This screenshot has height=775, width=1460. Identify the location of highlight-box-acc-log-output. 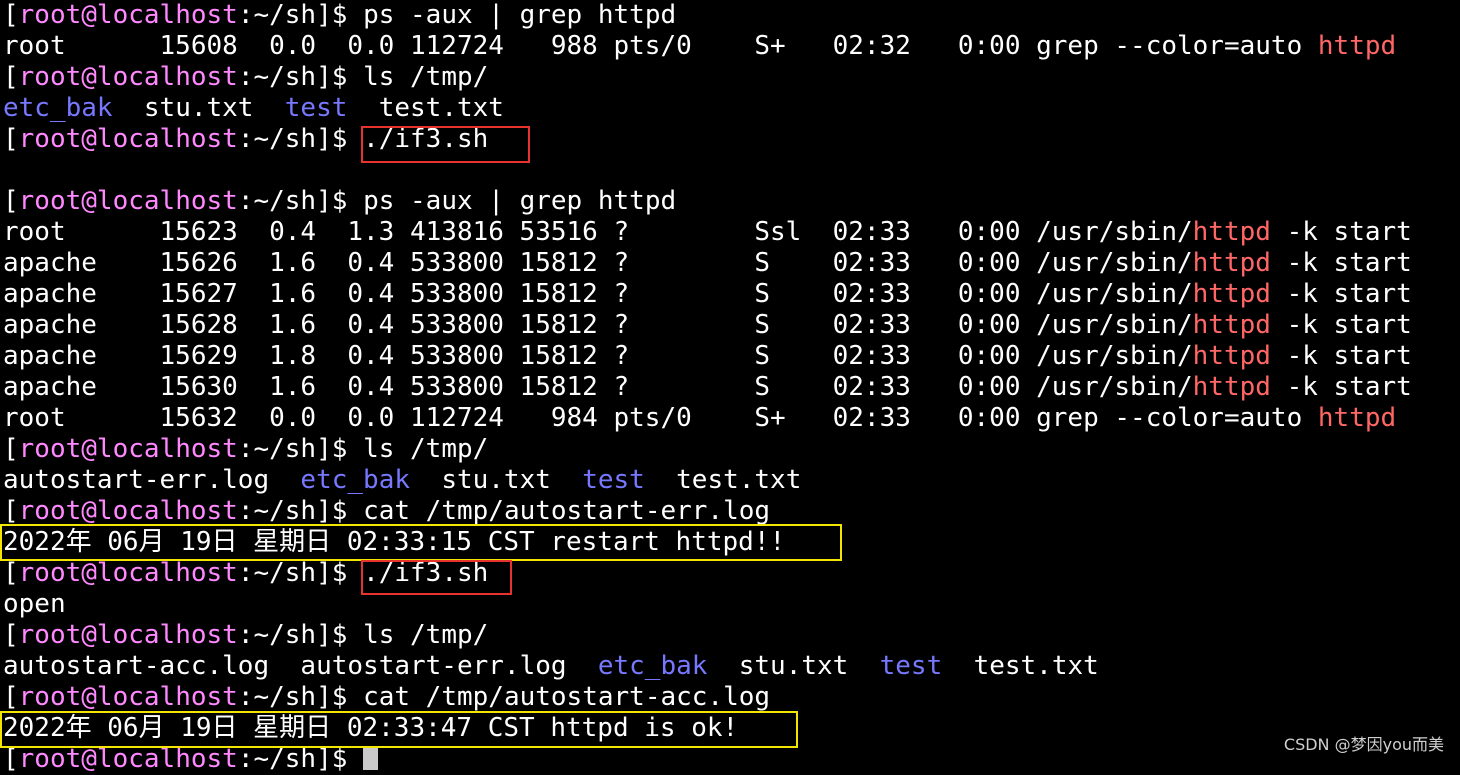
(399, 729).